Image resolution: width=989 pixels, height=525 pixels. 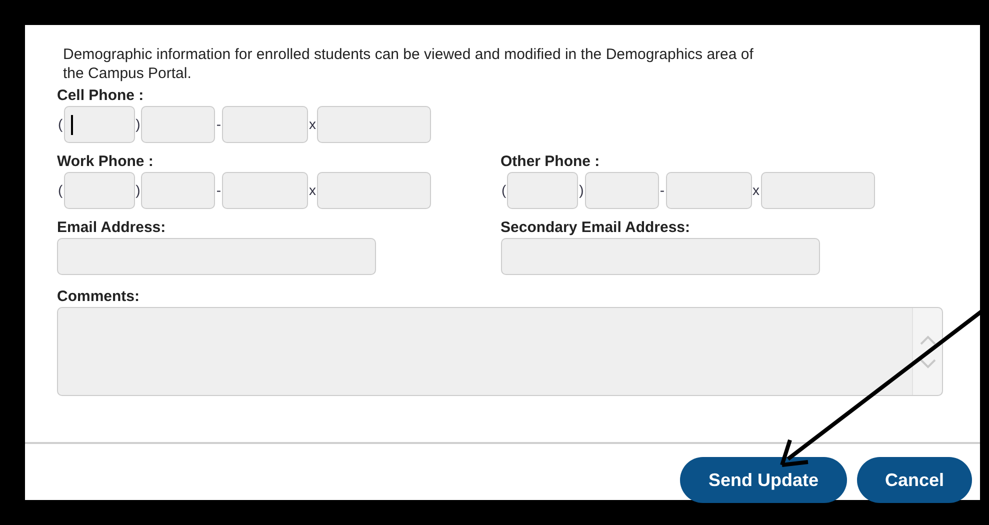 I want to click on field-label: Cell Phone :, so click(x=101, y=96).